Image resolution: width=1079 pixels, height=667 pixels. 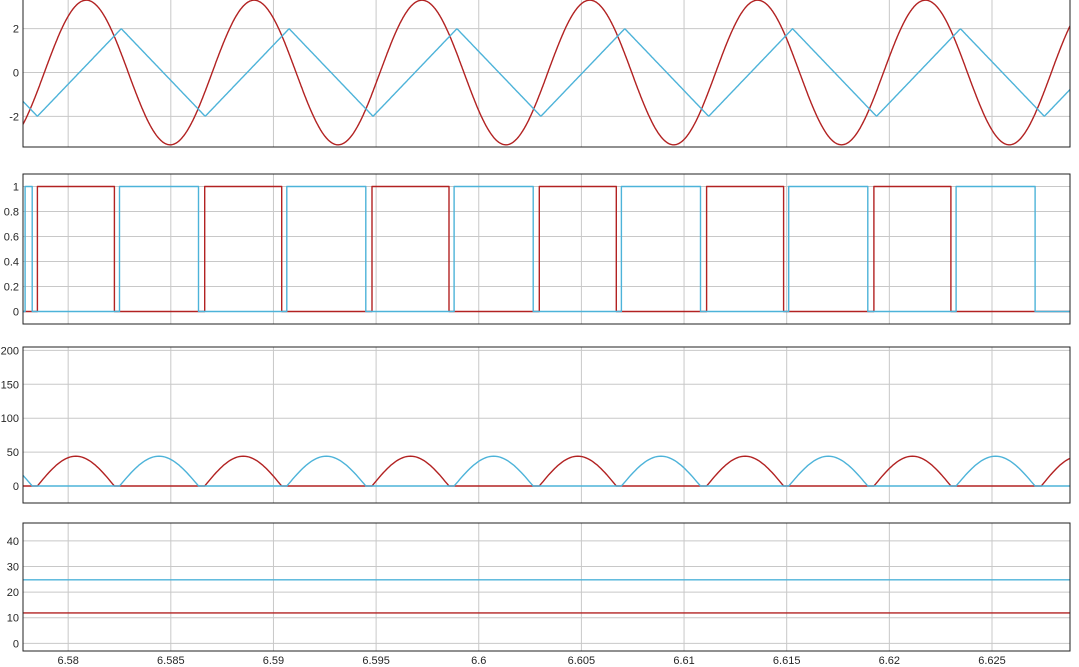 What do you see at coordinates (14, 117) in the screenshot?
I see `y-tick-label: -2` at bounding box center [14, 117].